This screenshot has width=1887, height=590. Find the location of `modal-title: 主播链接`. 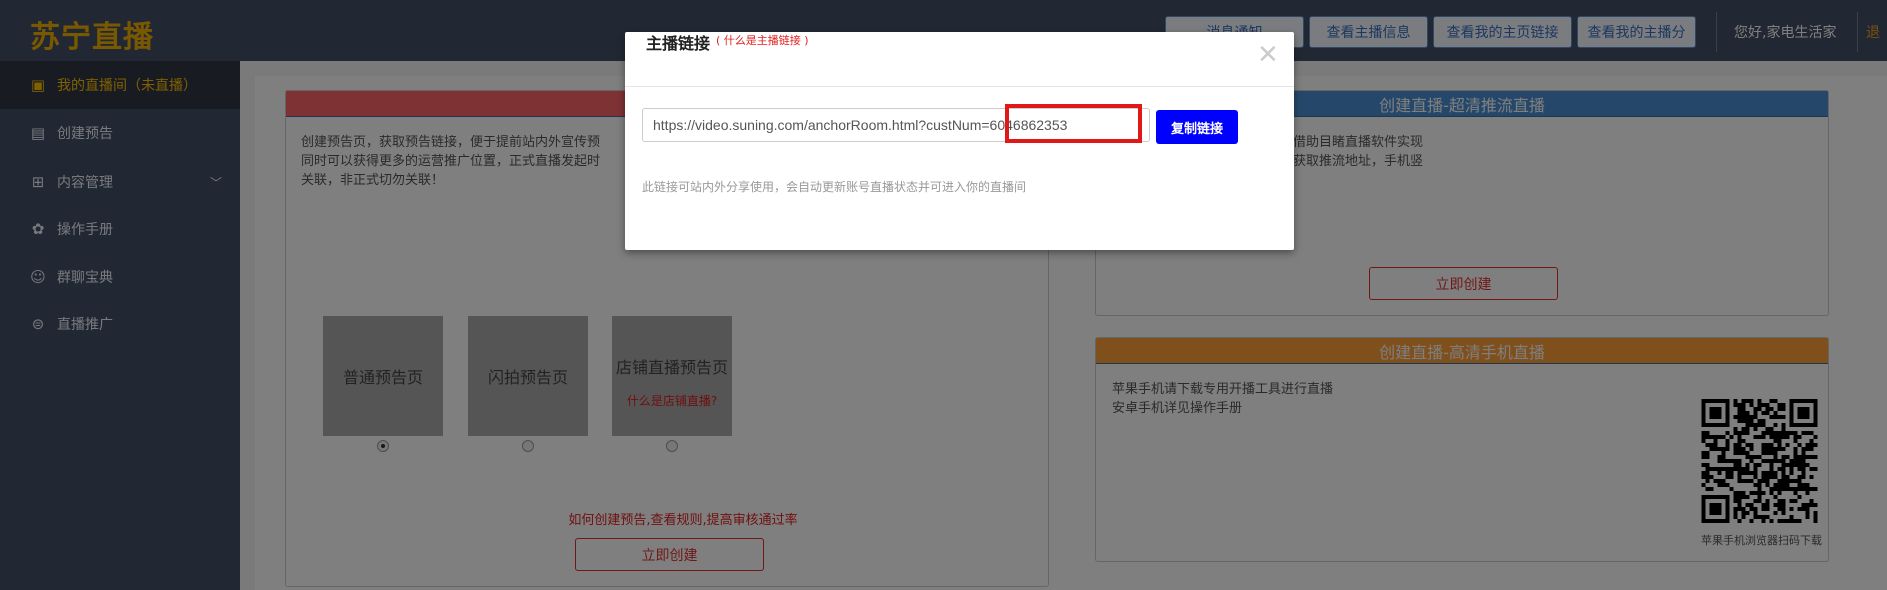

modal-title: 主播链接 is located at coordinates (678, 43).